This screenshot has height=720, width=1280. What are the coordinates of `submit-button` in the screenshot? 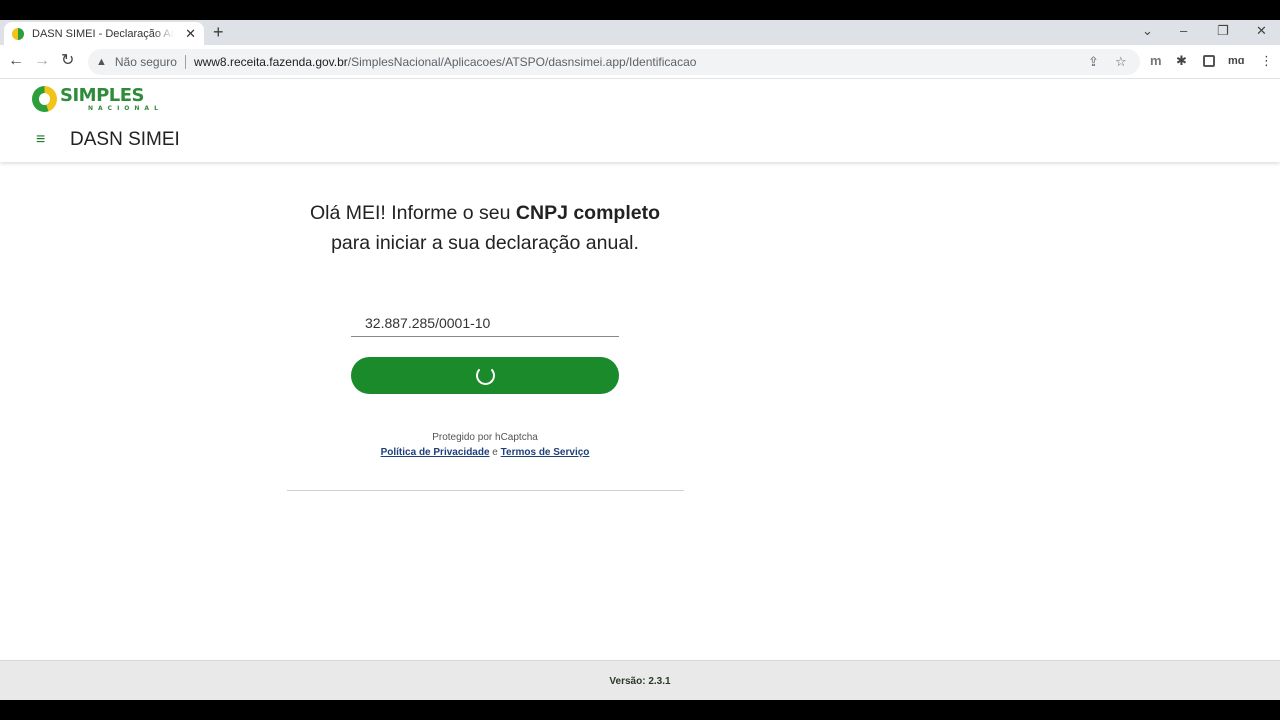 It's located at (485, 375).